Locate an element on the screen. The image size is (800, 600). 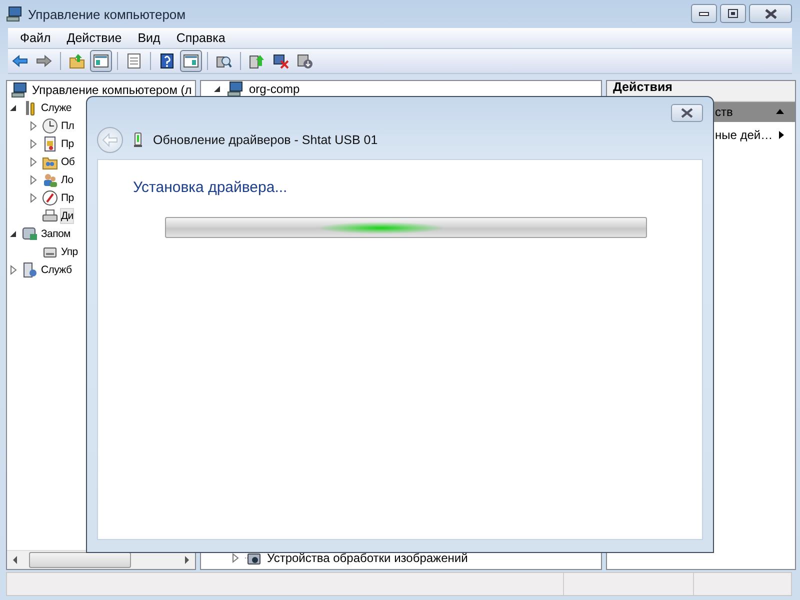
storage-icon is located at coordinates (30, 234).